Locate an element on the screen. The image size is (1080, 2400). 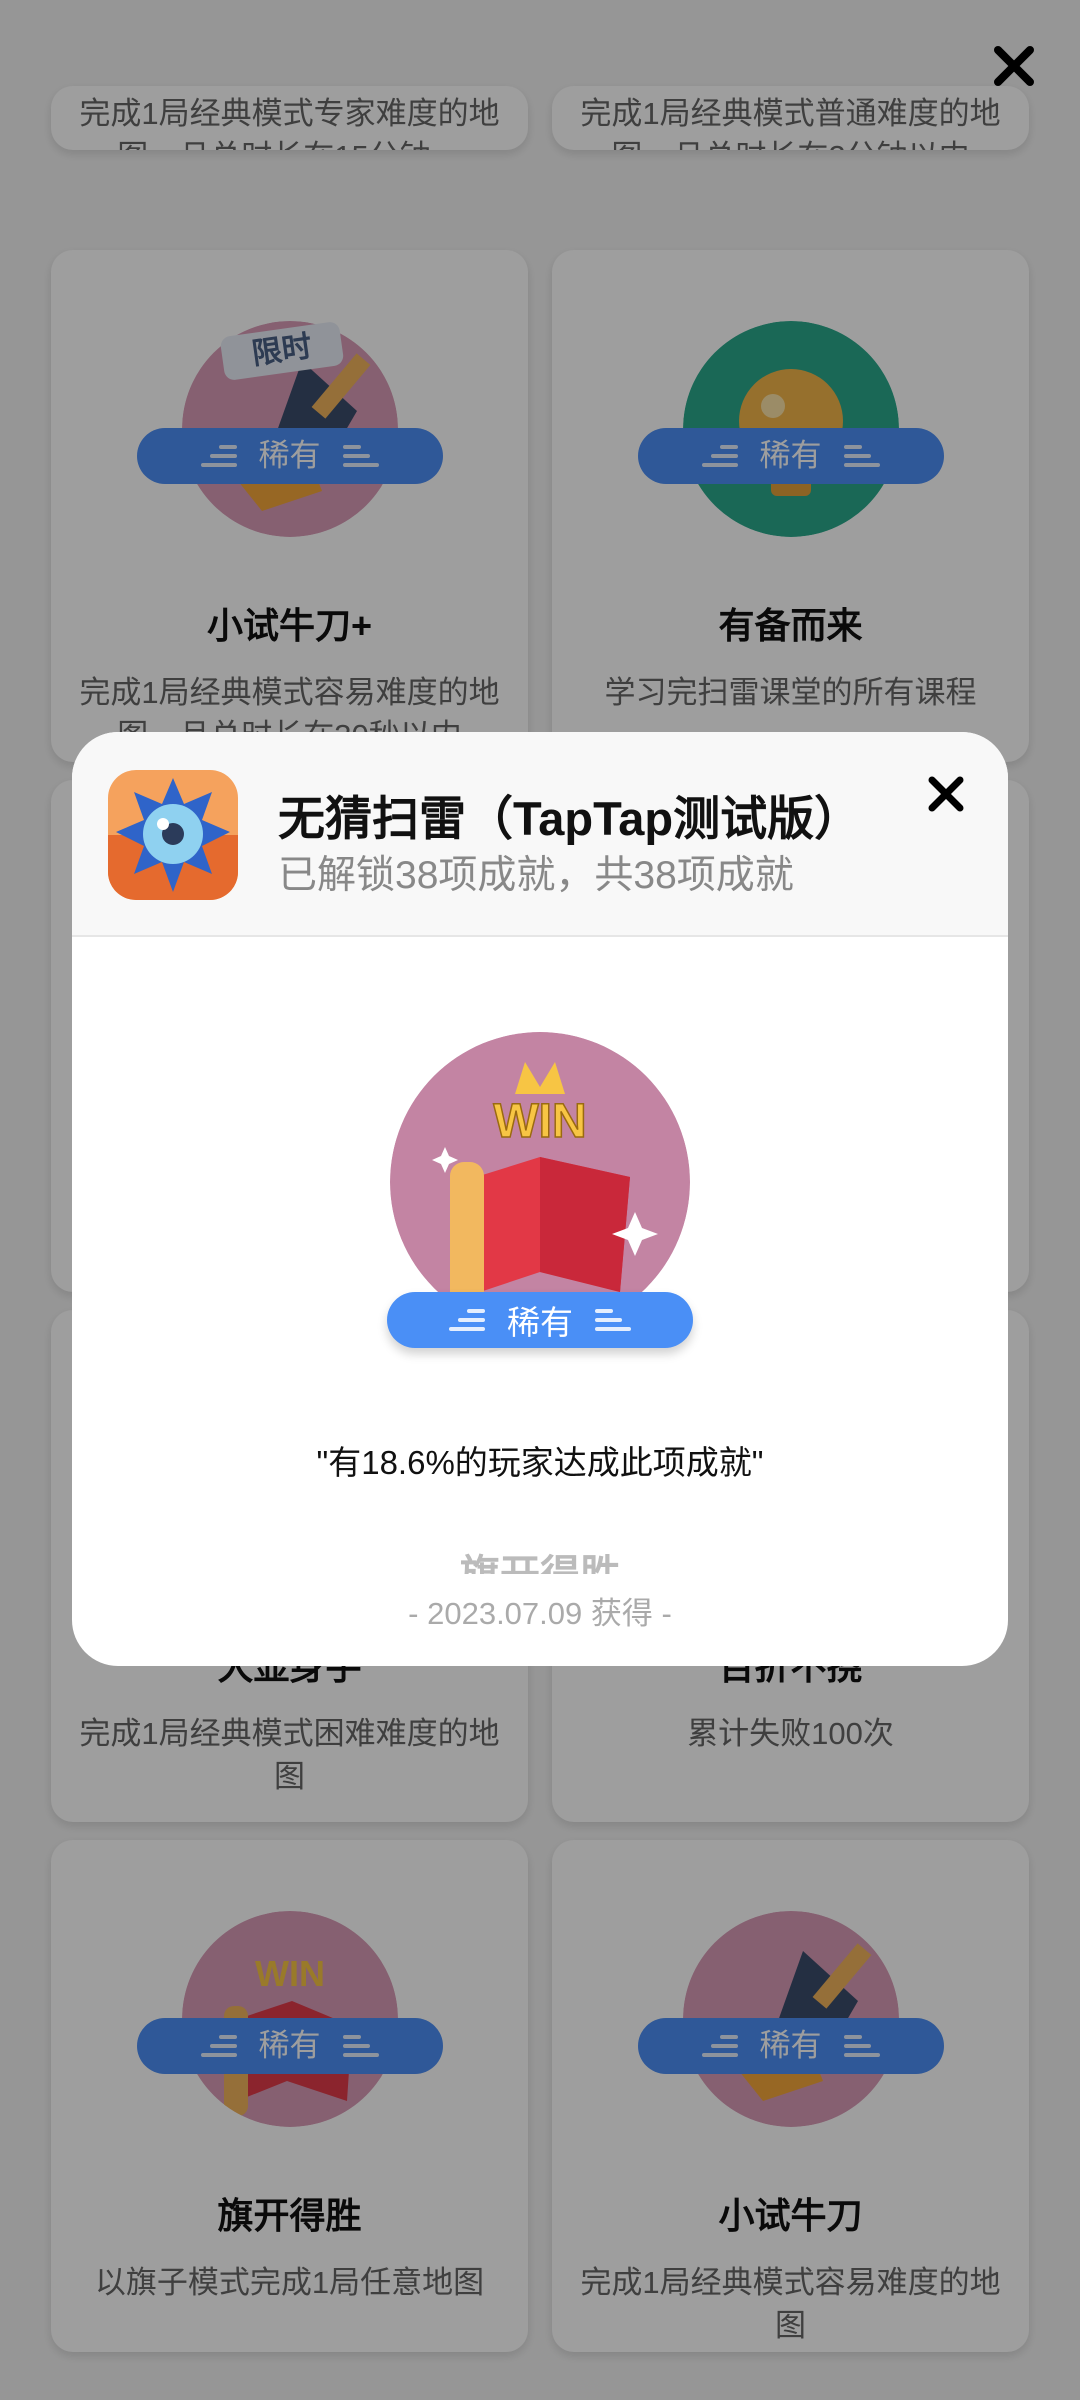
dialog-header: 无猜扫雷（TapTap测试版） 已解锁38项成就，共38项成就 is located at coordinates (540, 834).